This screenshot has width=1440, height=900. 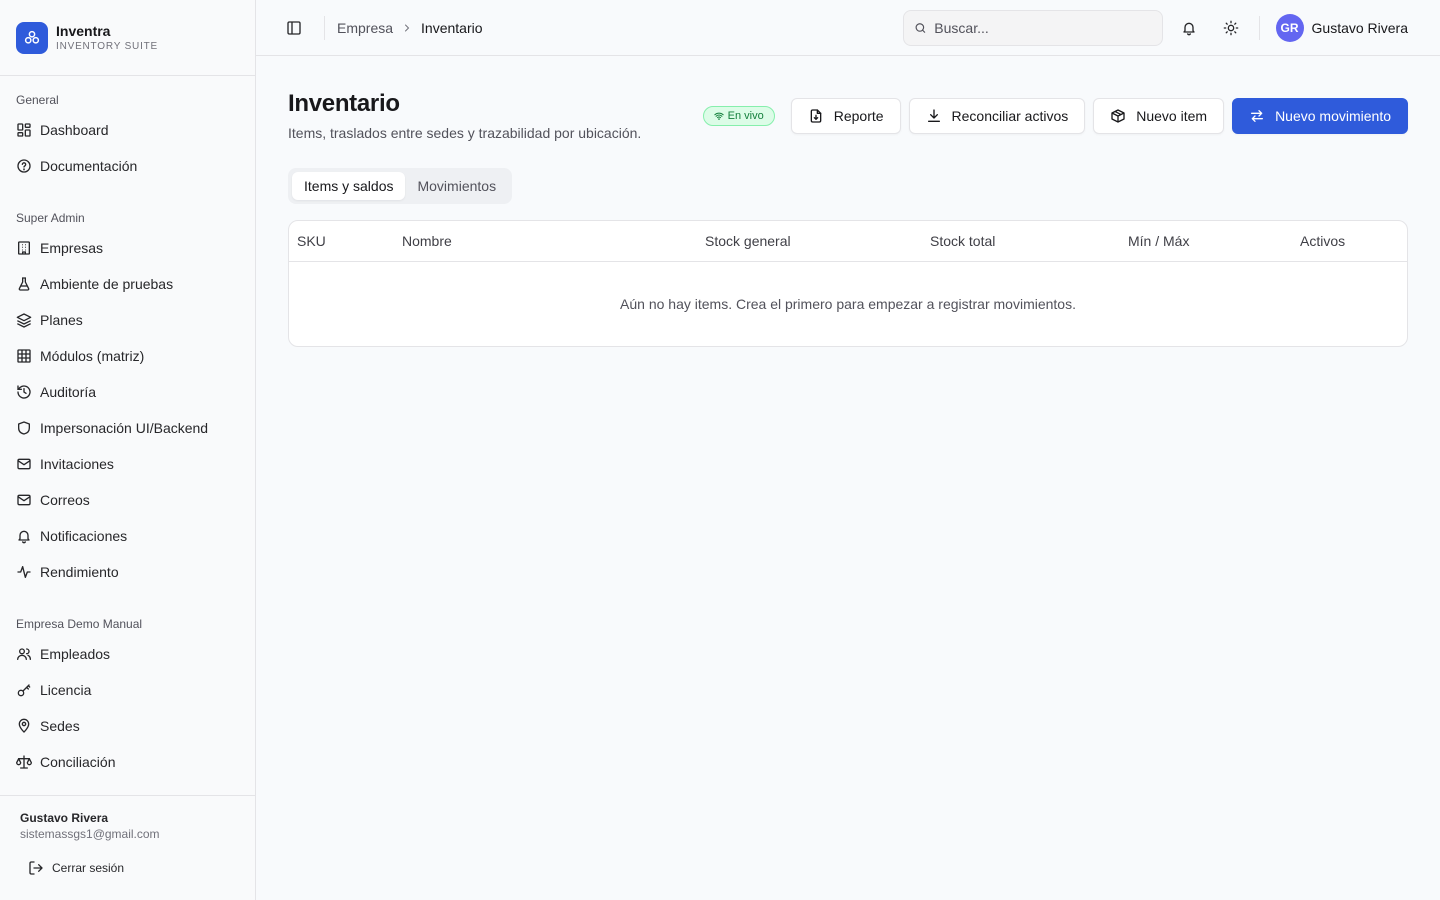 I want to click on sidebar-item-impersonacion: Impersonación UI/Backend, so click(x=127, y=428).